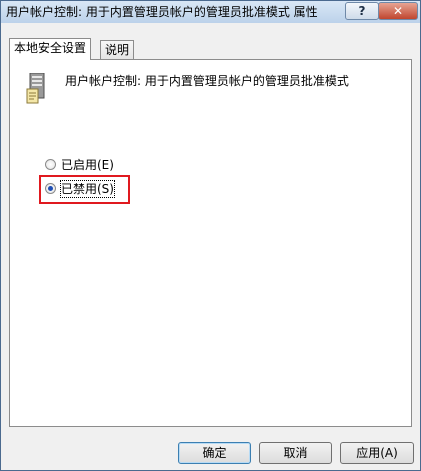 The image size is (421, 471). Describe the element at coordinates (50, 188) in the screenshot. I see `disabled-radio` at that location.